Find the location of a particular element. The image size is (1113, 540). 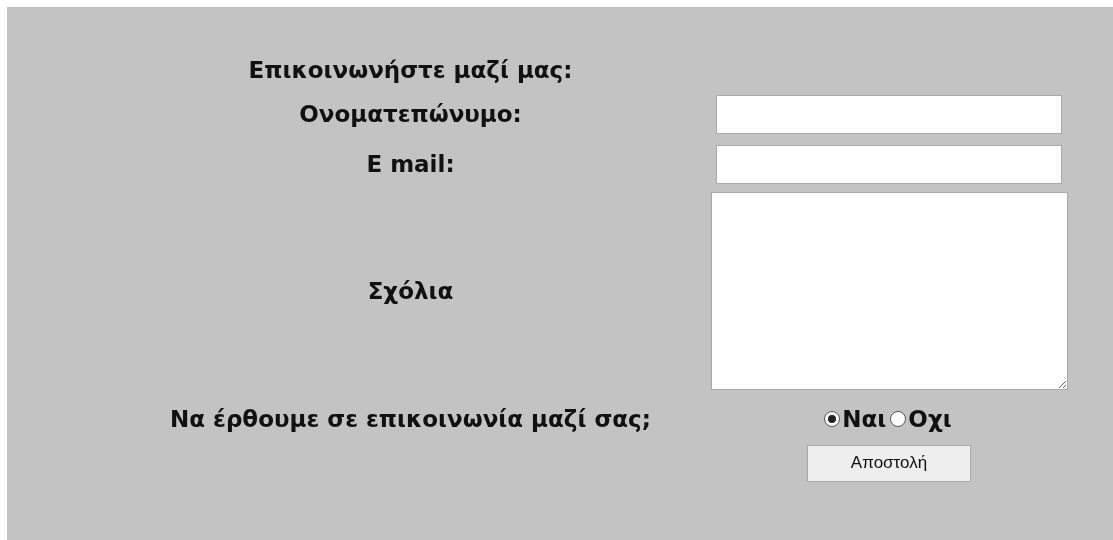

field-label: Να έρθουμε σε επικοινωνία μαζί σας; is located at coordinates (410, 419).